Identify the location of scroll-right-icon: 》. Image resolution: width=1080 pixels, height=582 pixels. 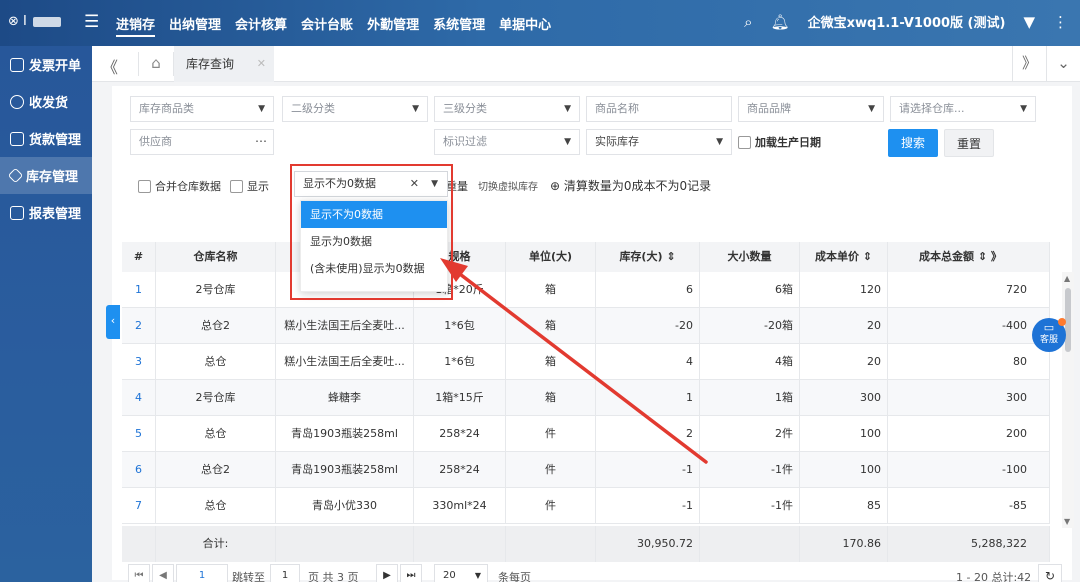
(1029, 64).